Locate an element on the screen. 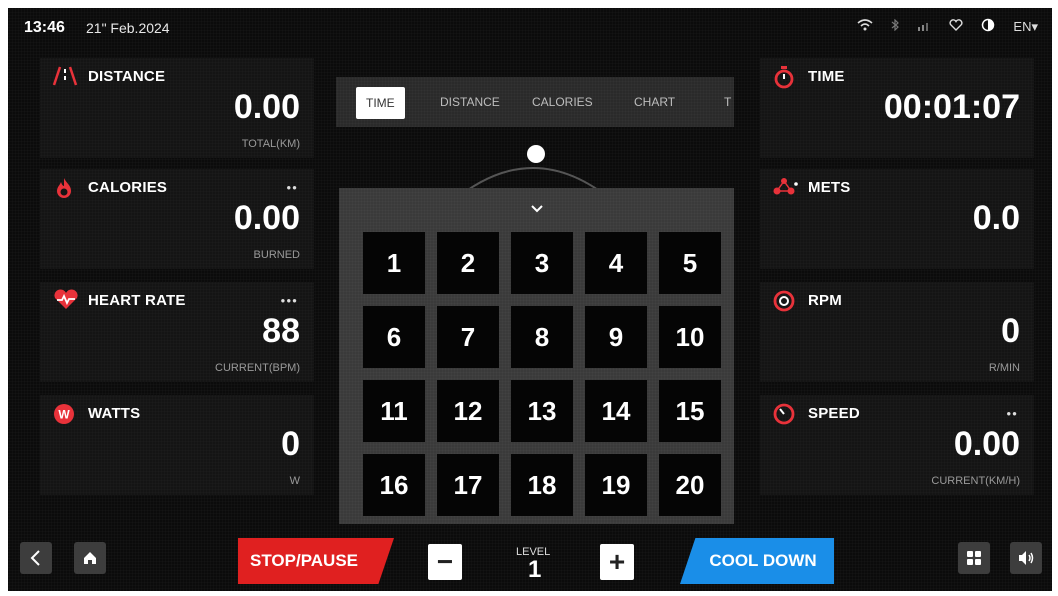  level-value: 1 is located at coordinates (535, 569).